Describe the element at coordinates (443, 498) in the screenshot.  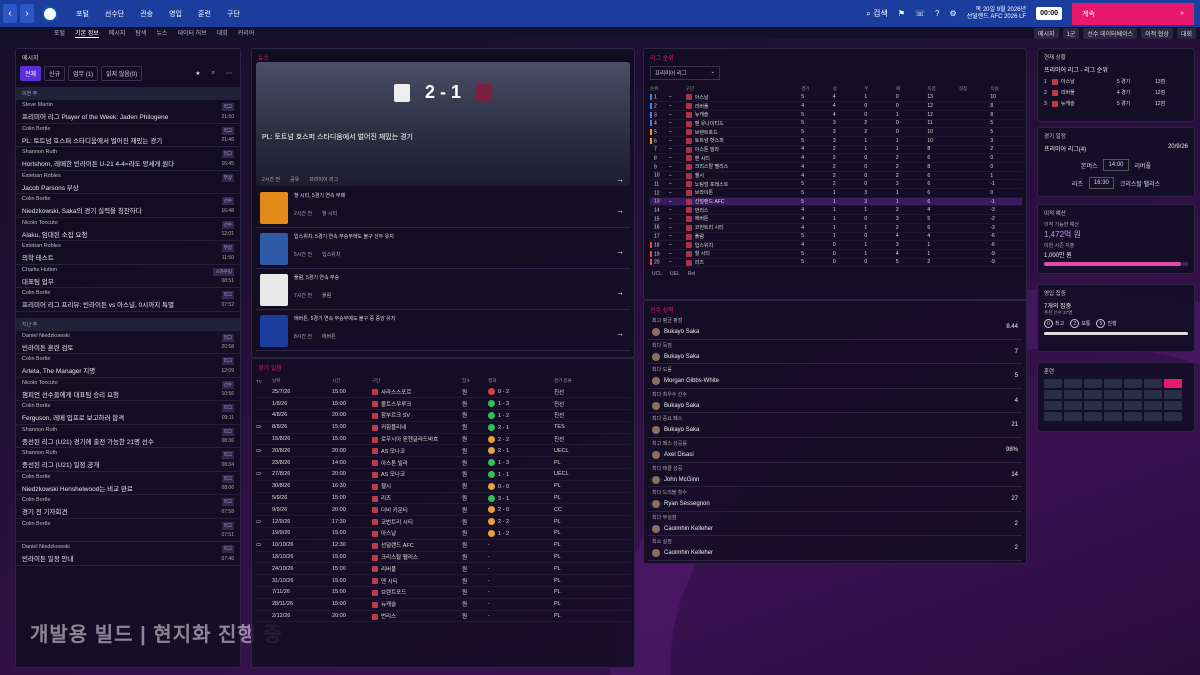
I see `fixture-row: 5/9/26 15:00 리즈 원 3 - 1 PL` at that location.